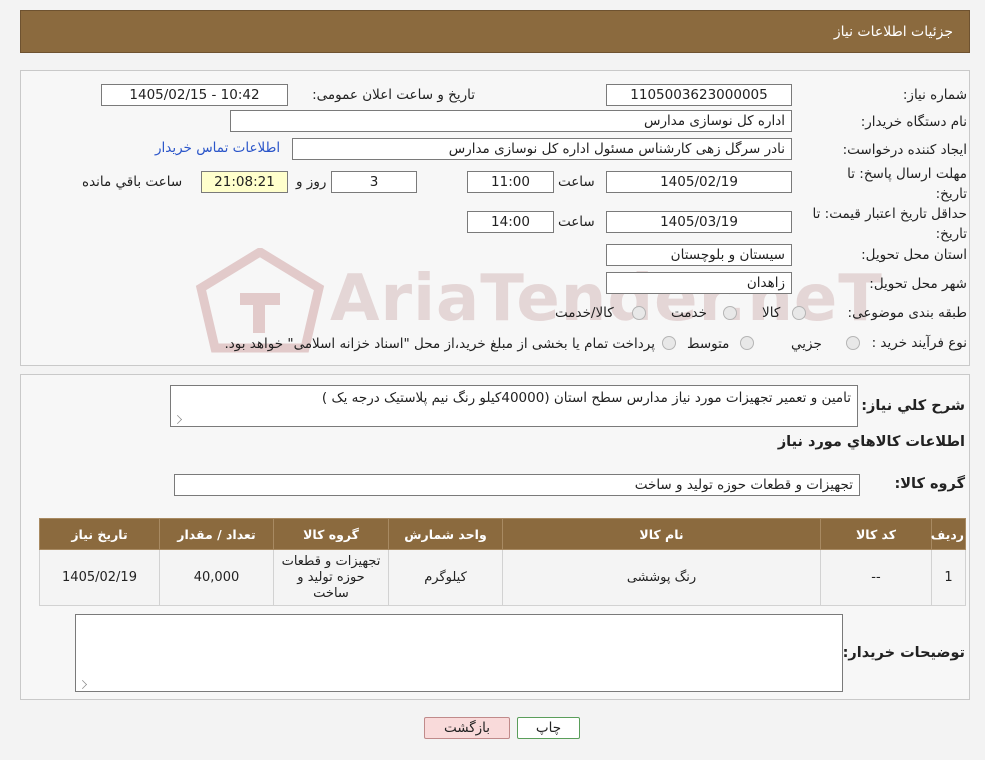  What do you see at coordinates (217, 148) in the screenshot?
I see `buyer-contact-link: اطلاعات تماس خریدار` at bounding box center [217, 148].